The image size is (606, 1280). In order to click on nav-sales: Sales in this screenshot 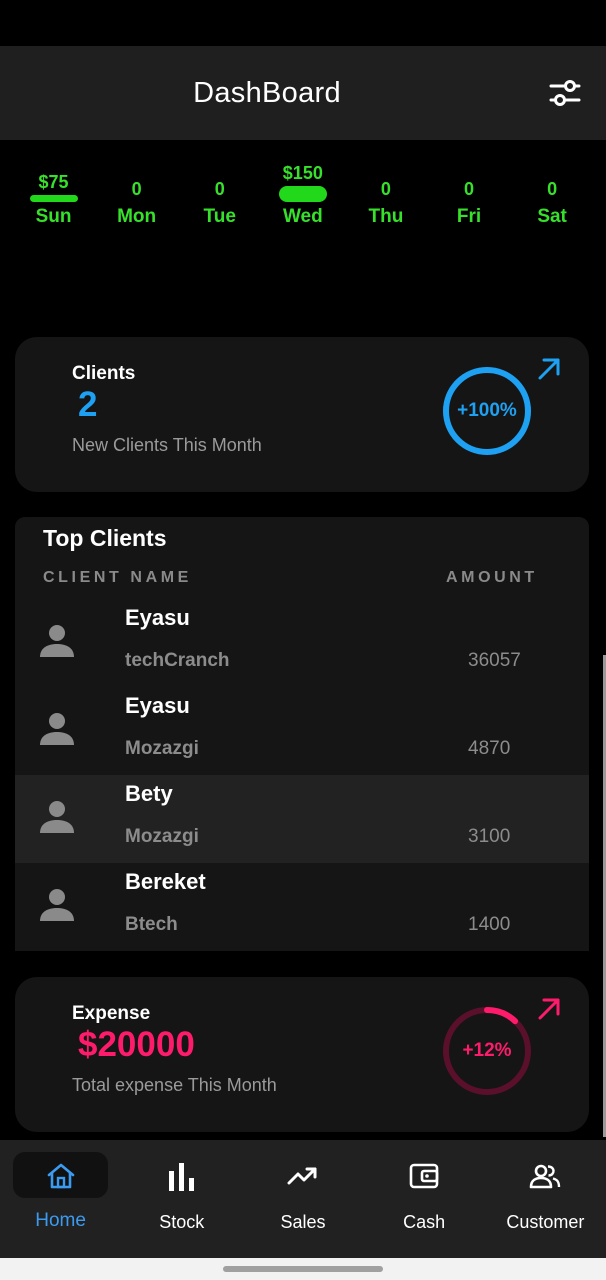, I will do `click(302, 1199)`.